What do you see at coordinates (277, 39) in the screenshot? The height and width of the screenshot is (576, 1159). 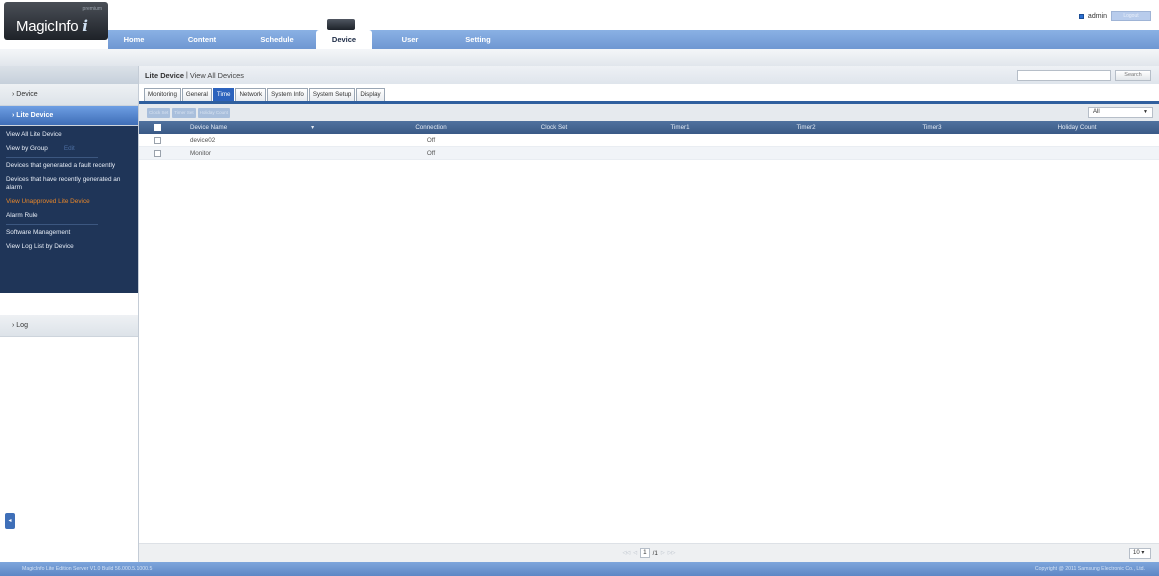 I see `nav-schedule: Schedule` at bounding box center [277, 39].